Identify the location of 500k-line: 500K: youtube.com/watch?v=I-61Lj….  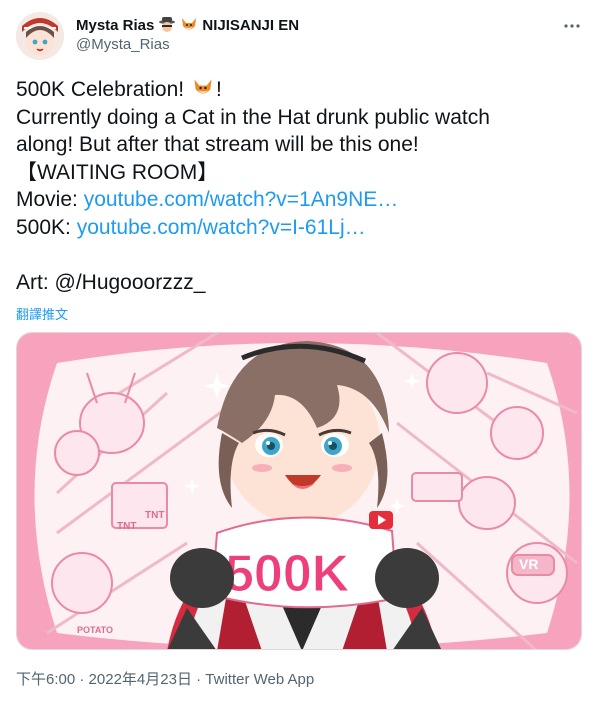
(191, 227).